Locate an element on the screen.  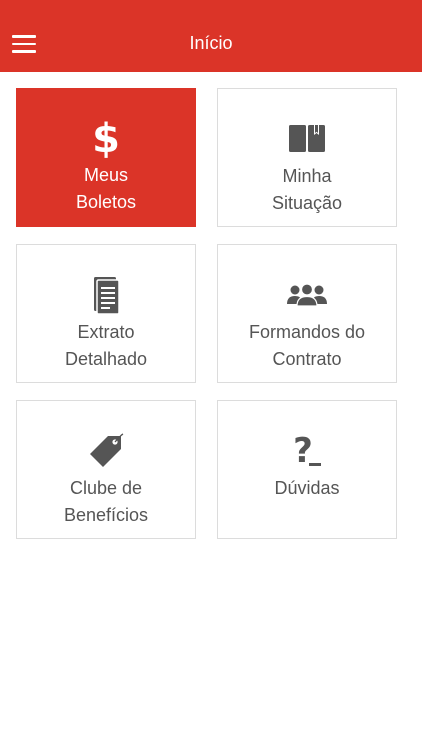
tile-label-line: Clube de is located at coordinates (106, 488).